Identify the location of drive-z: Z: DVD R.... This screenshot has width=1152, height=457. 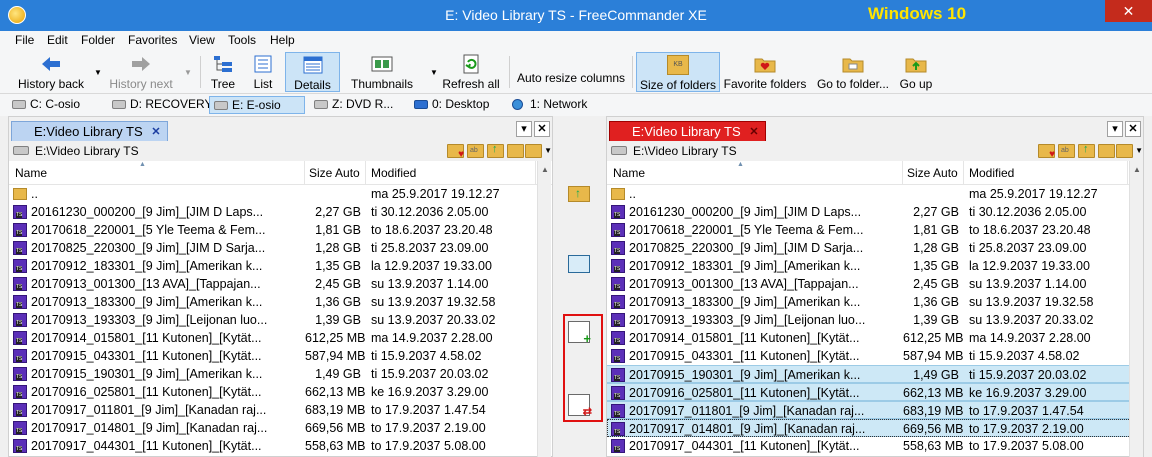
(353, 105).